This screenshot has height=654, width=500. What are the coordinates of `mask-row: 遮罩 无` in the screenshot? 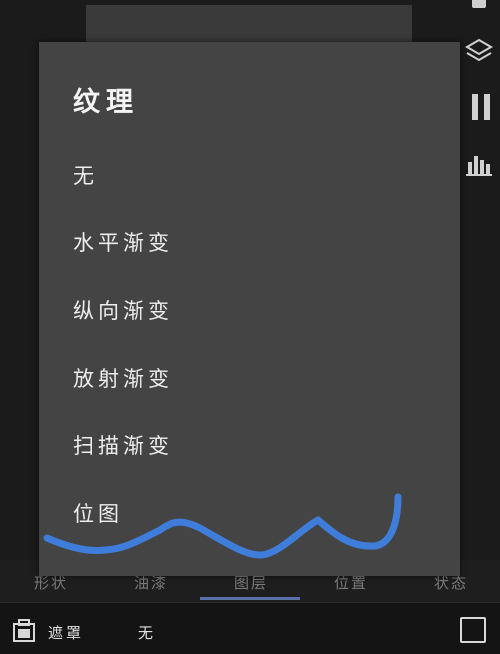 It's located at (250, 628).